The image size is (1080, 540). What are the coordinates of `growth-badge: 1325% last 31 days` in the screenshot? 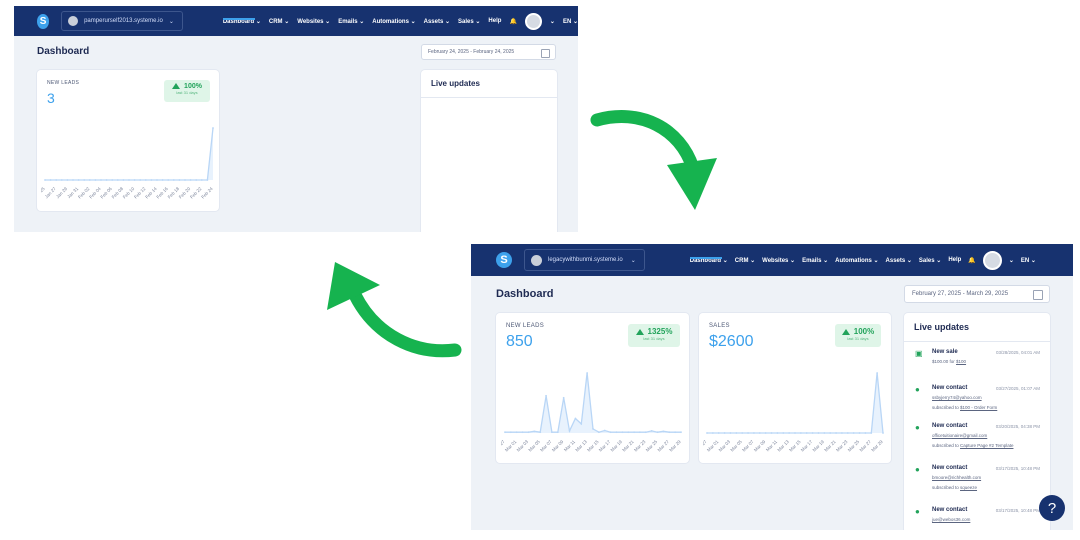 It's located at (654, 335).